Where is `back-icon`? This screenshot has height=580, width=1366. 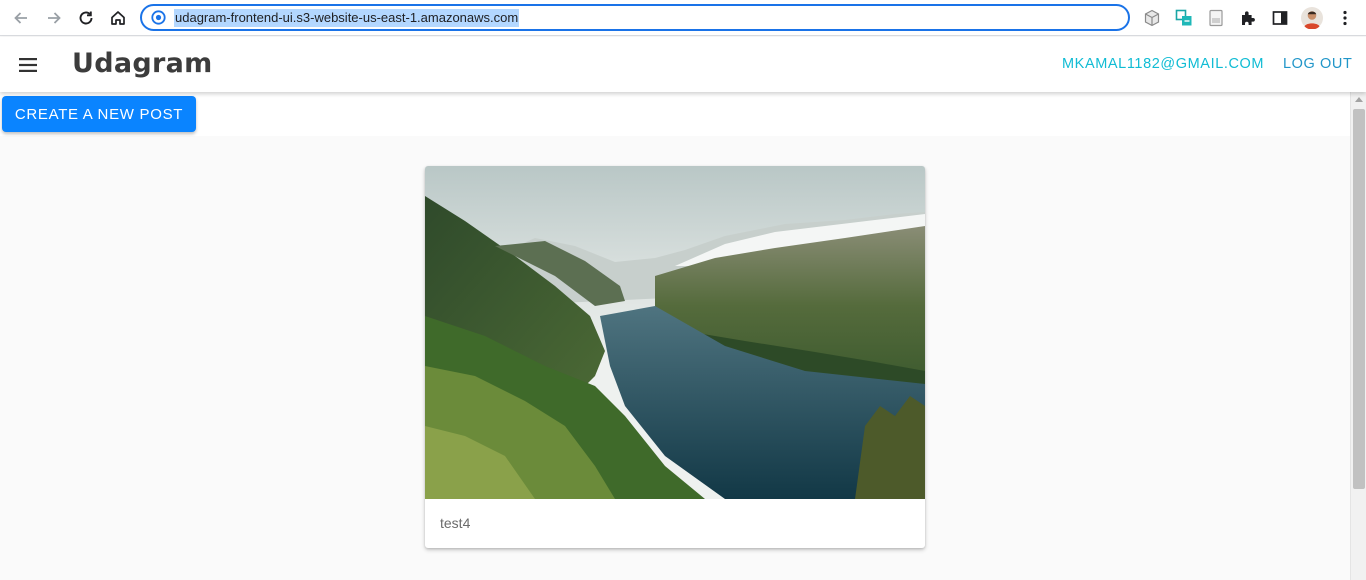
back-icon is located at coordinates (21, 18).